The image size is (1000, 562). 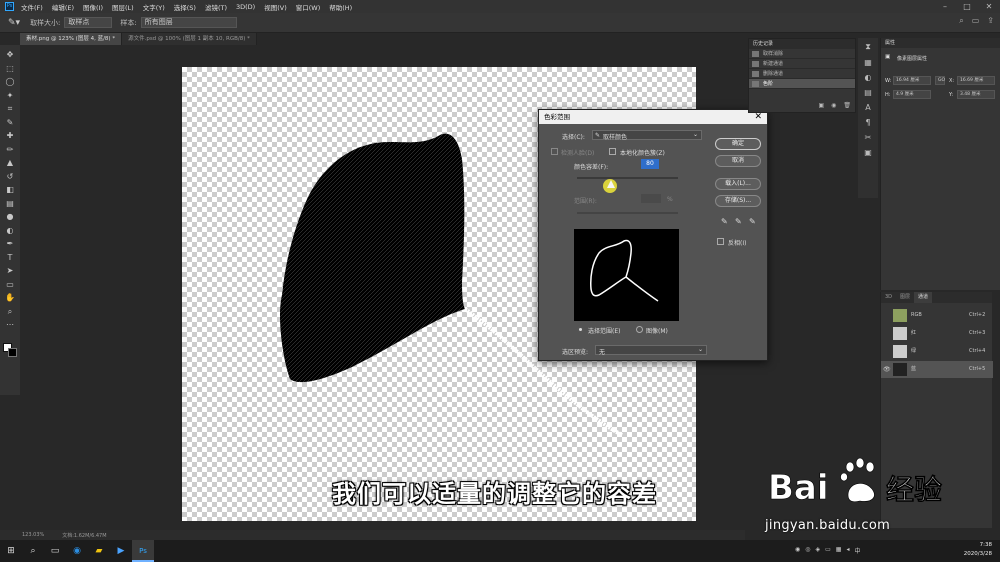 What do you see at coordinates (10, 271) in the screenshot?
I see `path-select-icon: ➤` at bounding box center [10, 271].